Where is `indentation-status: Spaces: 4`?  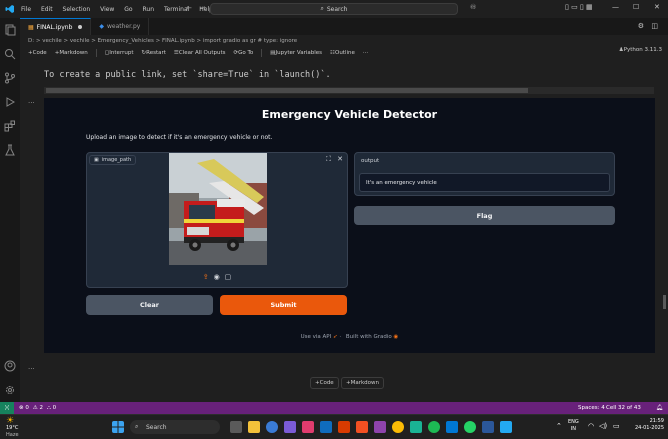 indentation-status: Spaces: 4 is located at coordinates (591, 408).